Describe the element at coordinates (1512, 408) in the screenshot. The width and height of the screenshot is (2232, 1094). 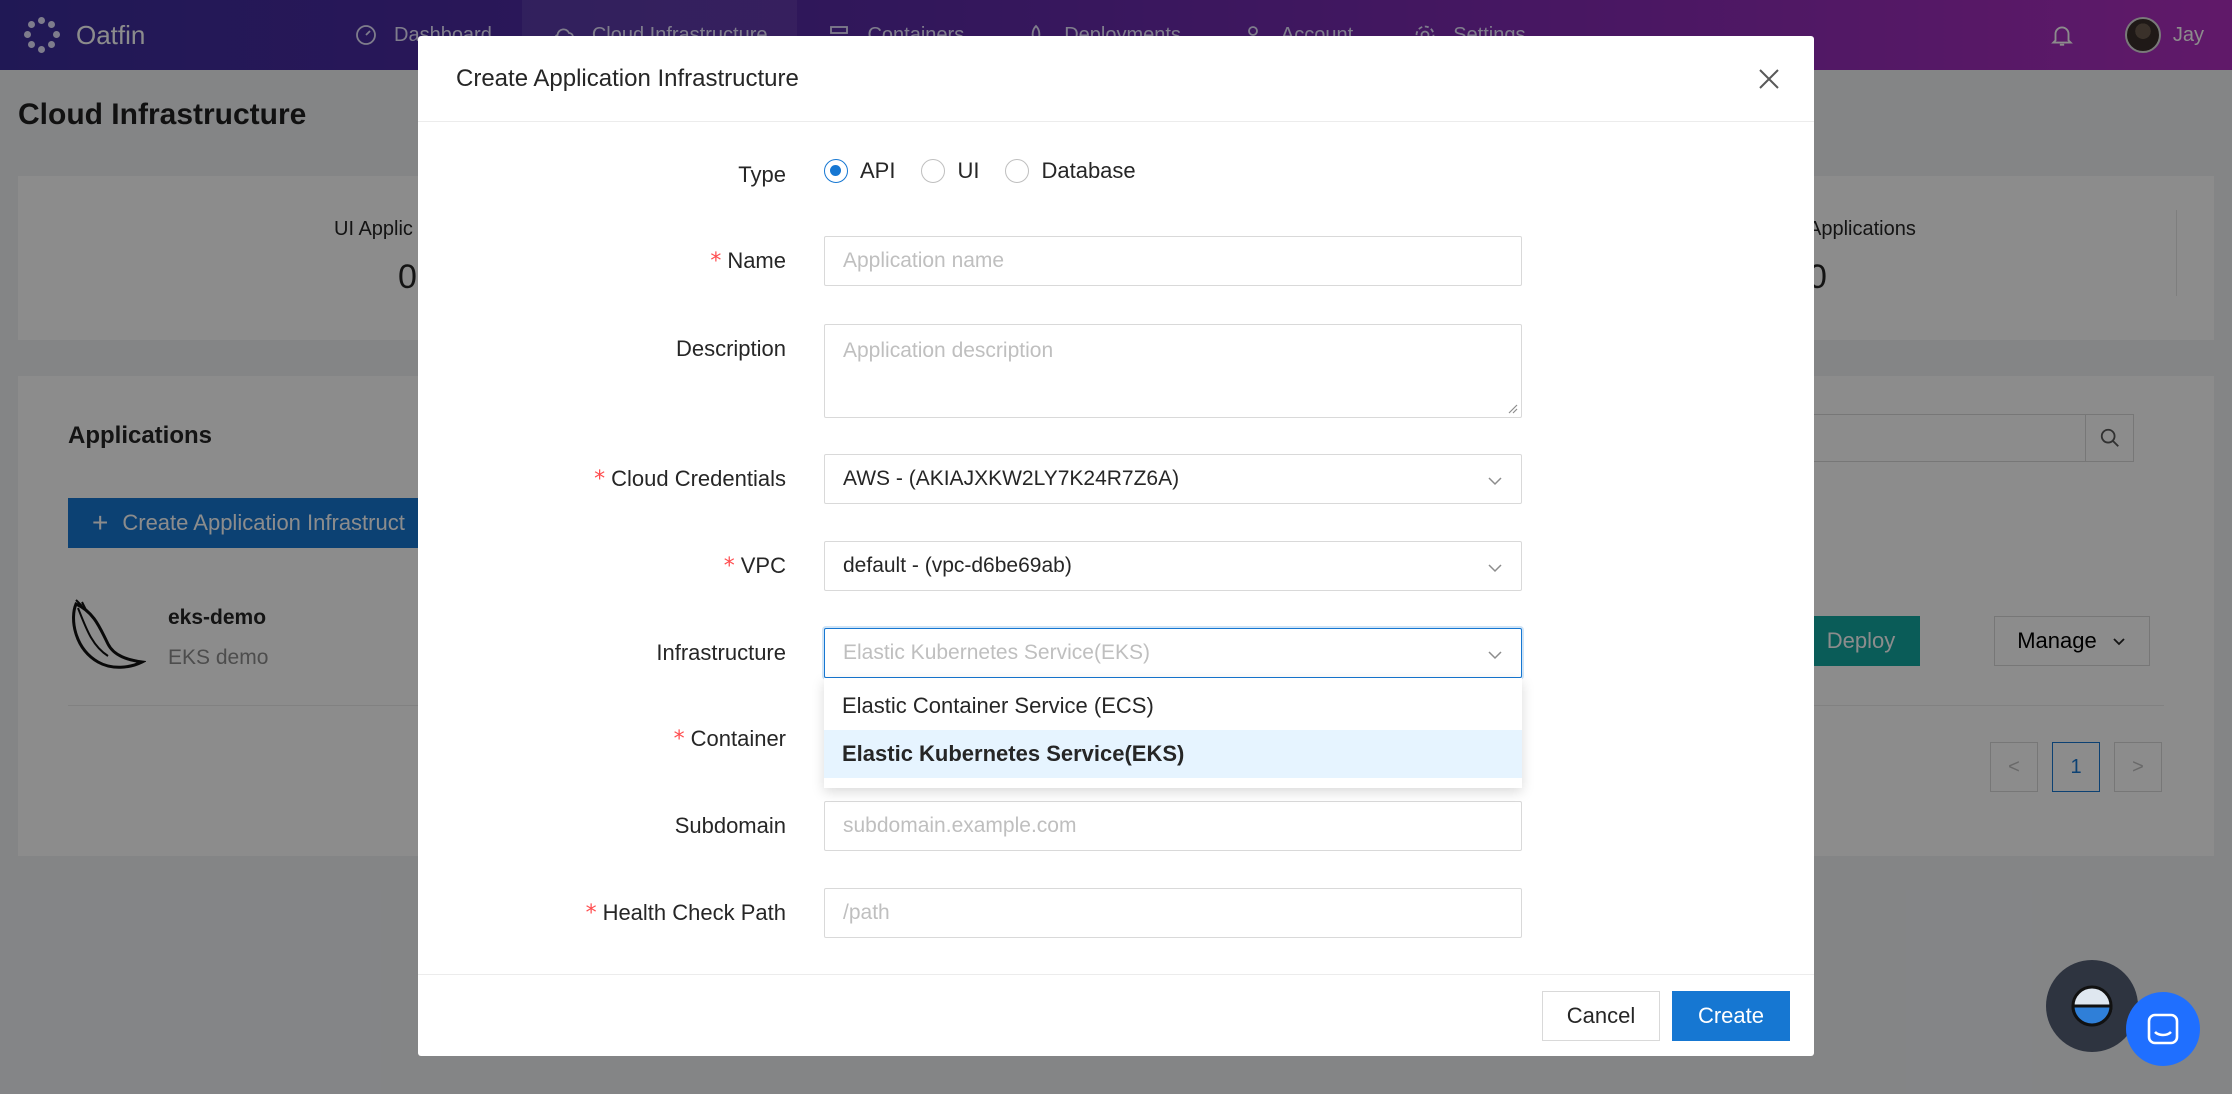
I see `resize-handle-icon` at that location.